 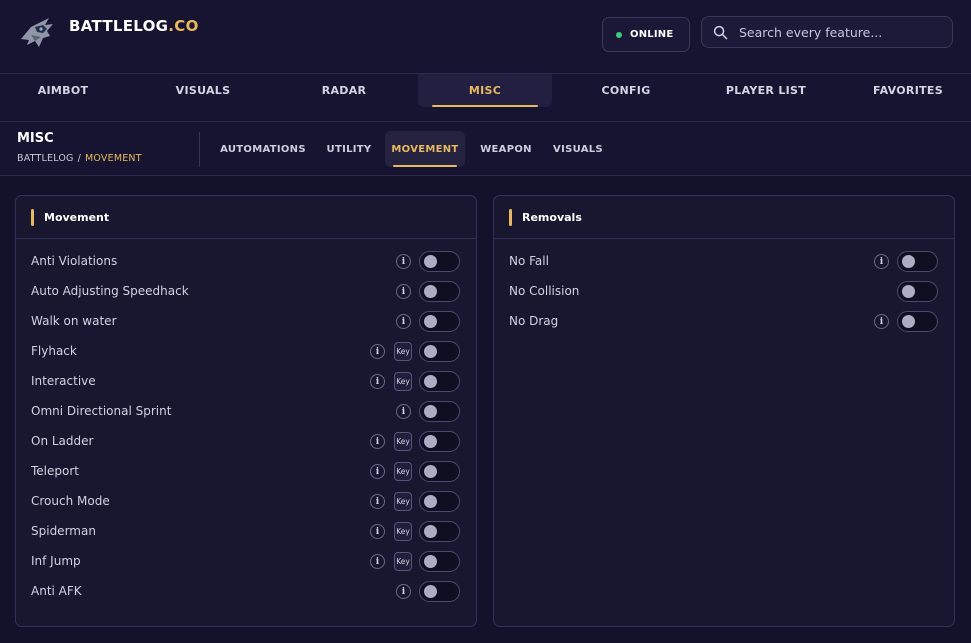 What do you see at coordinates (246, 382) in the screenshot?
I see `setting-row-interactive: Interactive i Key` at bounding box center [246, 382].